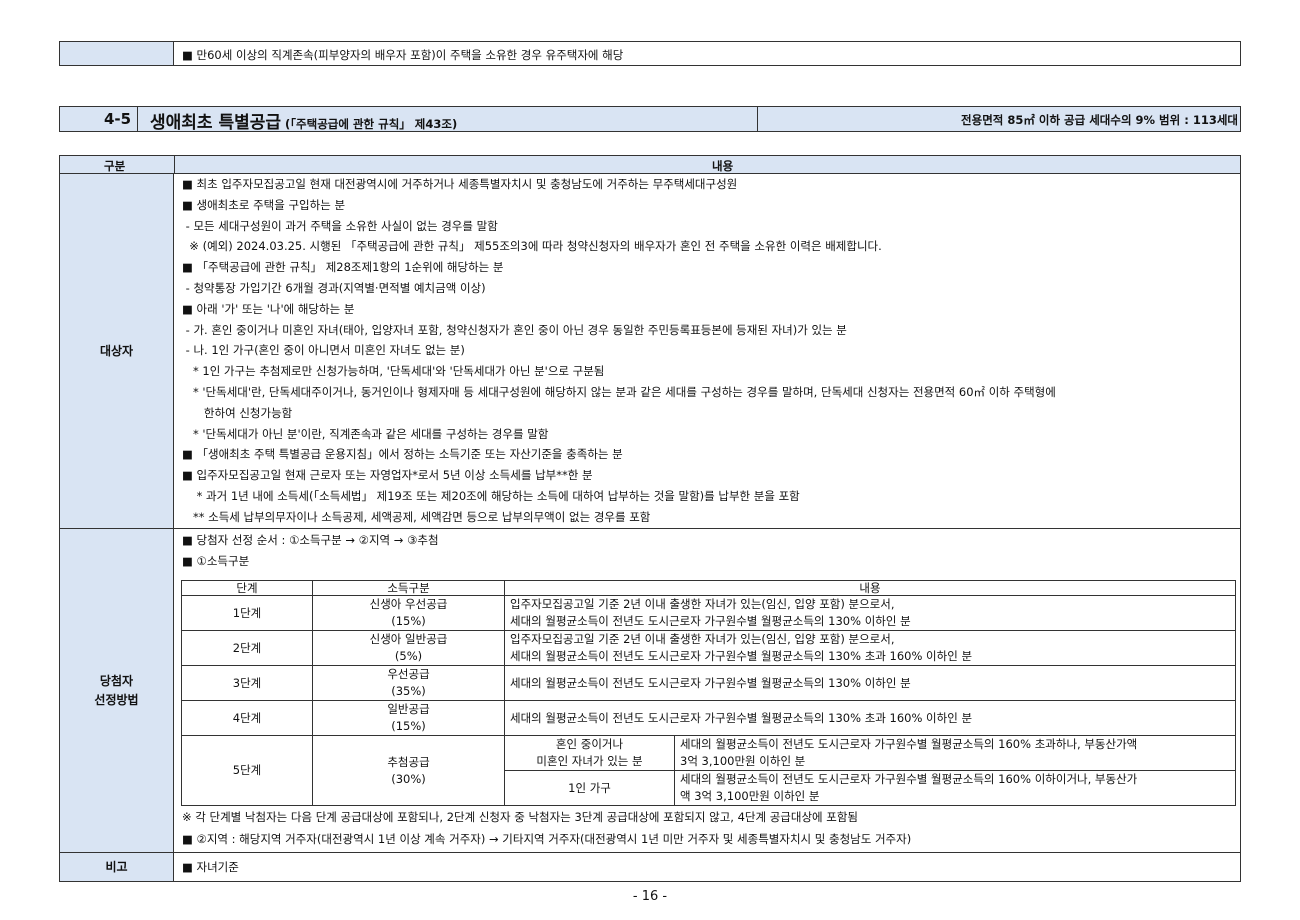 The image size is (1300, 920). Describe the element at coordinates (247, 770) in the screenshot. I see `stage-cell: 5단계` at that location.